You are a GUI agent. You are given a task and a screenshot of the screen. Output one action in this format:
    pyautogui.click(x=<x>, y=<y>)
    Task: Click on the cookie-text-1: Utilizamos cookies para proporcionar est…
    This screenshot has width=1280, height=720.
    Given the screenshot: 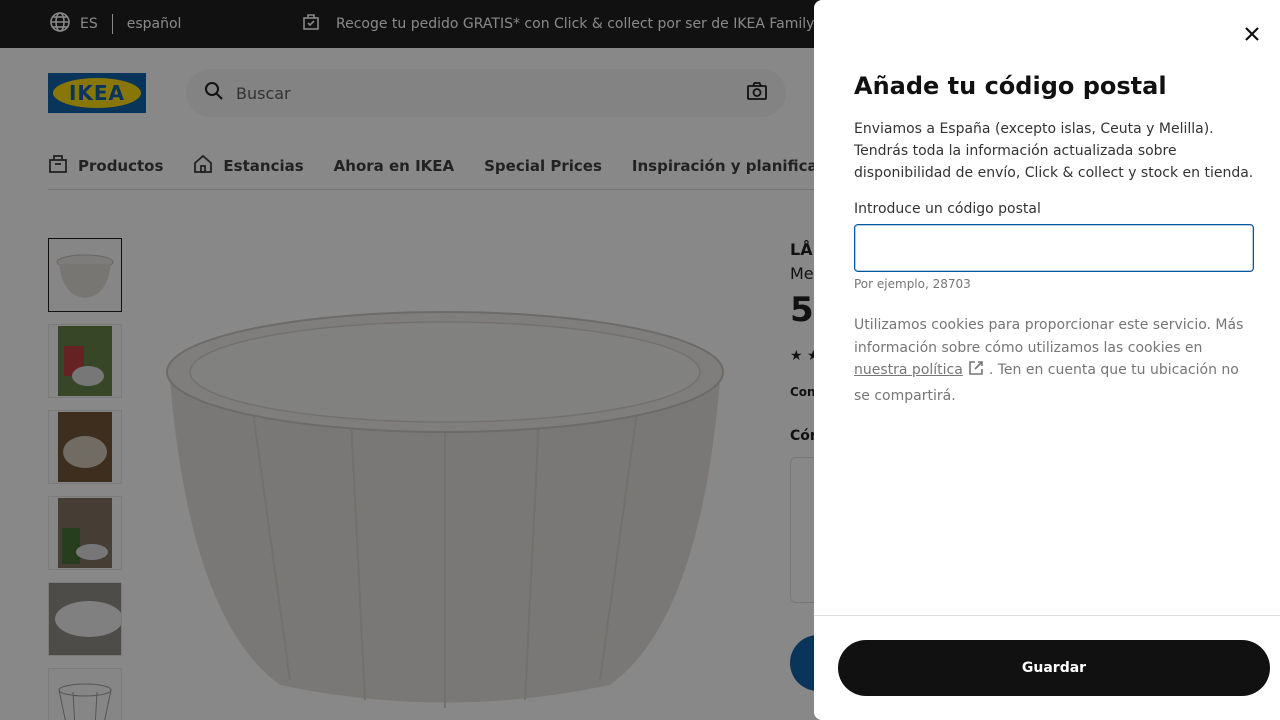 What is the action you would take?
    pyautogui.click(x=1049, y=336)
    